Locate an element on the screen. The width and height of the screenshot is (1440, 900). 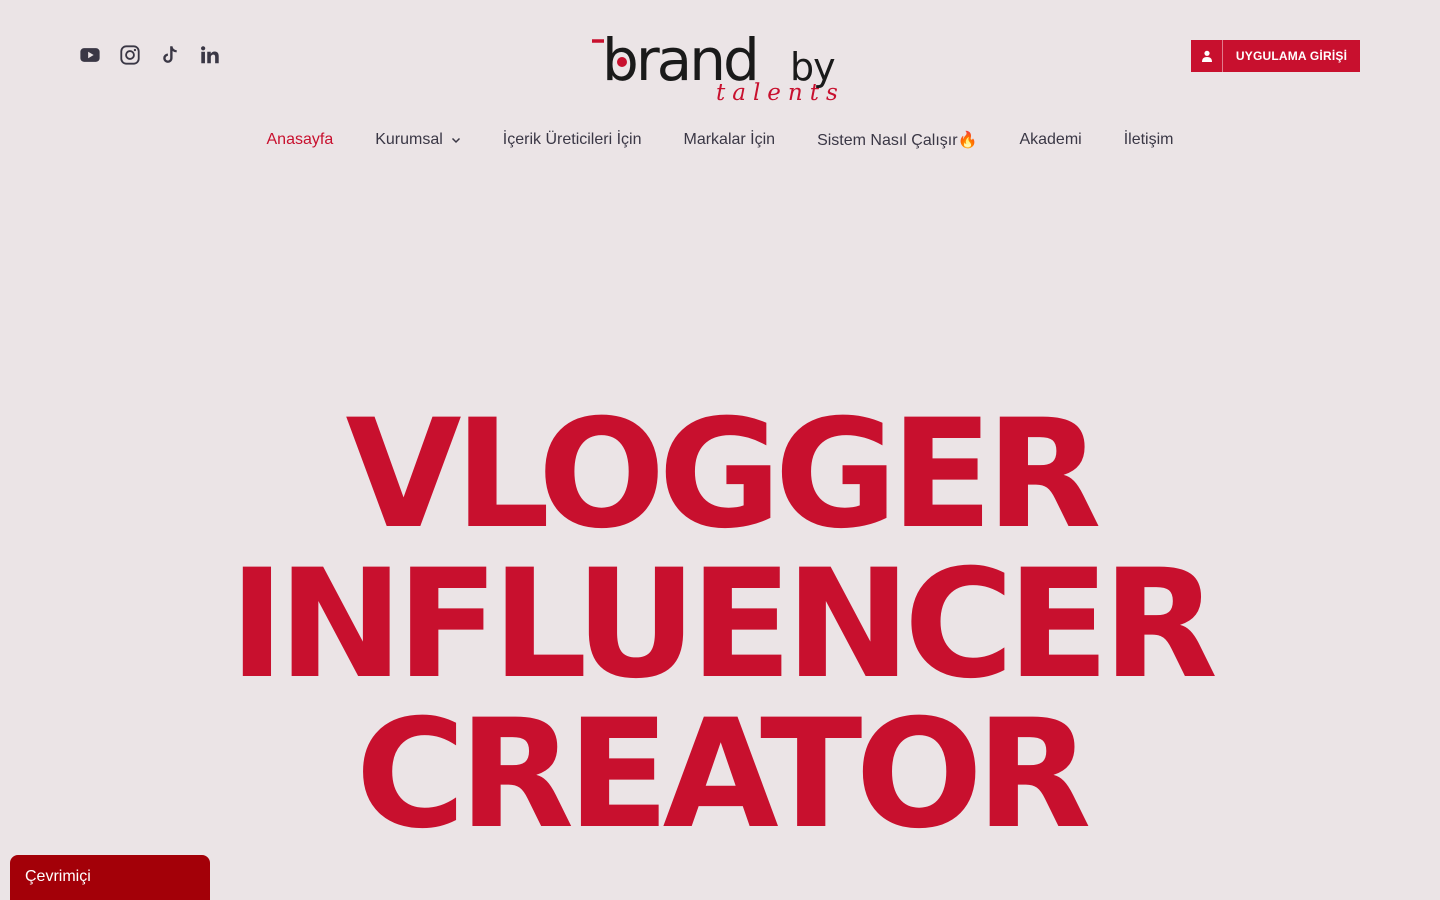
app-login-label: UYGULAMA GİRİŞİ is located at coordinates (1291, 56).